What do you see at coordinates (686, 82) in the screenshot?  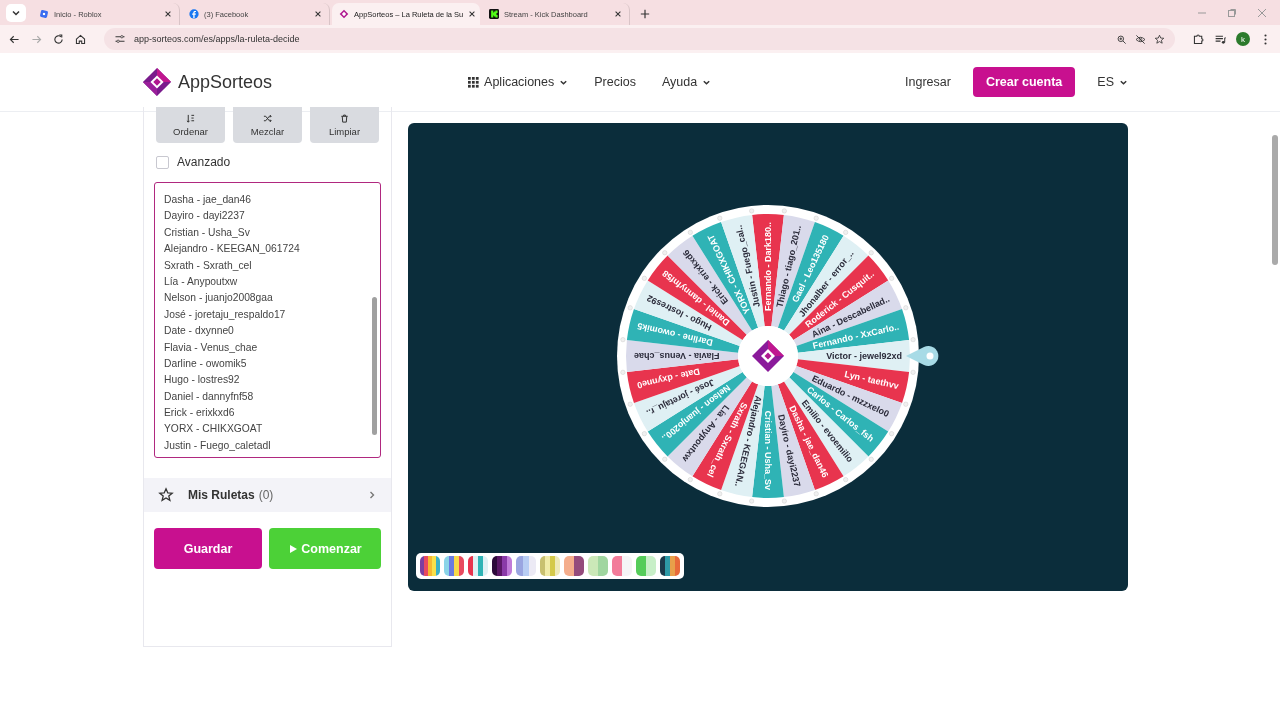 I see `nav-link: Ayuda` at bounding box center [686, 82].